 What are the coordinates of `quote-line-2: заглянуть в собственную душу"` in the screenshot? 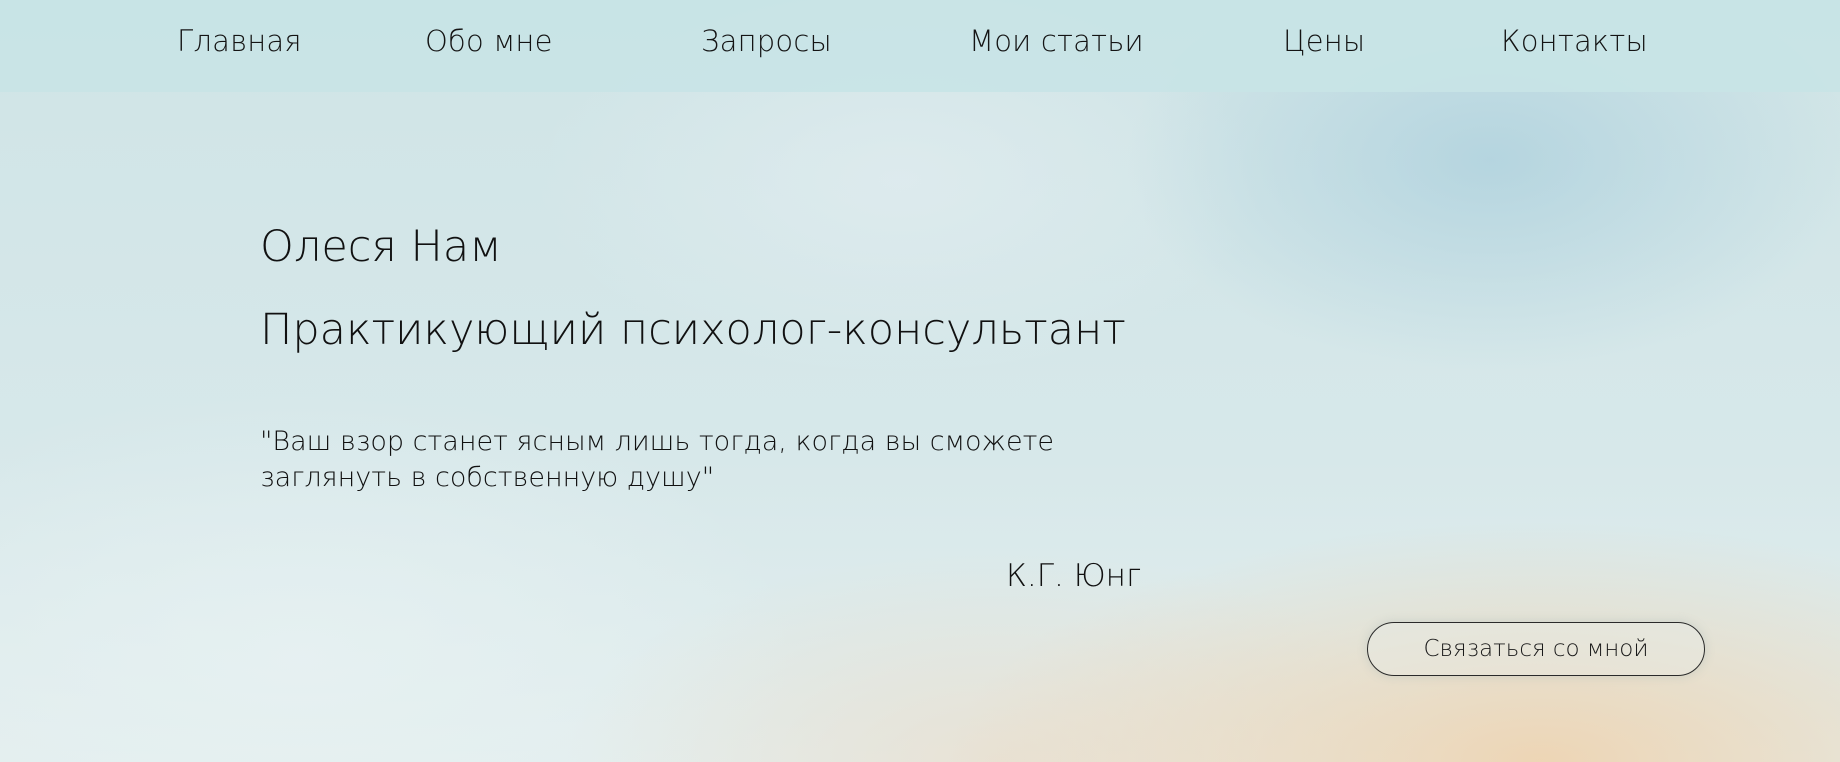 It's located at (487, 477).